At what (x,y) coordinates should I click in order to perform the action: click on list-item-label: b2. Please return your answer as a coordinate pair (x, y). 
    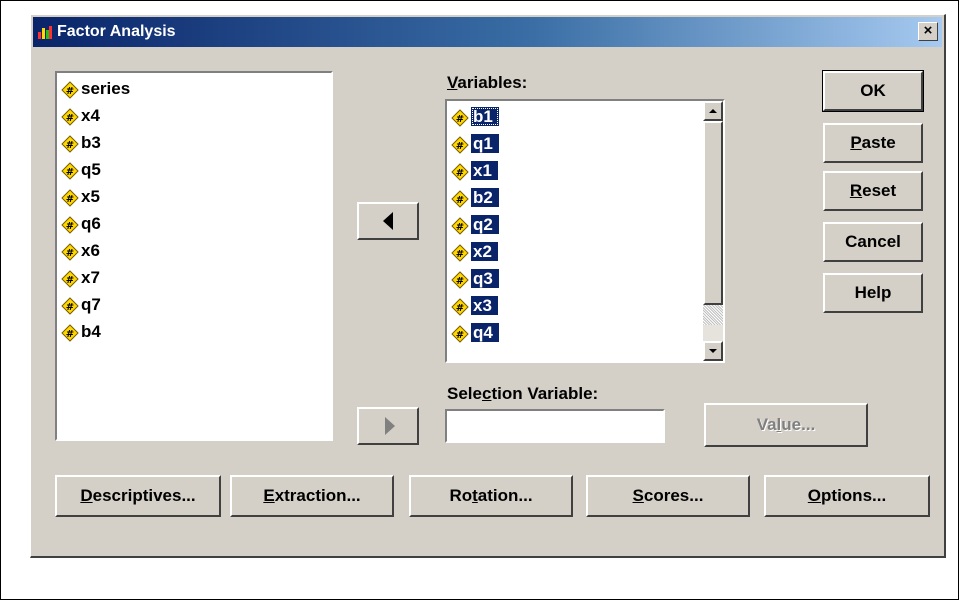
    Looking at the image, I should click on (485, 197).